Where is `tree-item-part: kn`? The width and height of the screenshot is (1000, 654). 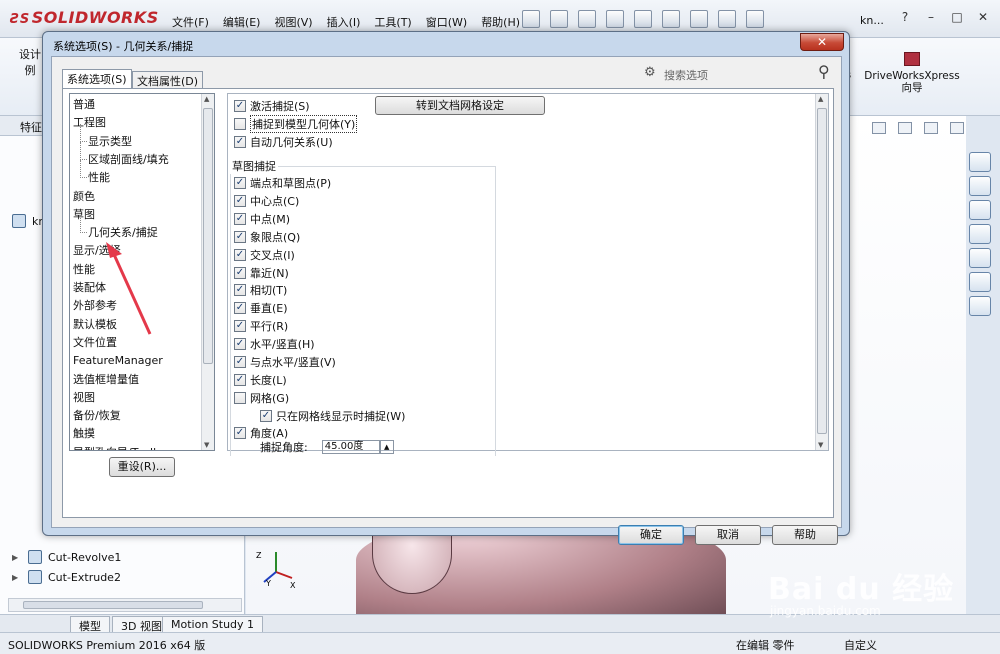 tree-item-part: kn is located at coordinates (28, 221).